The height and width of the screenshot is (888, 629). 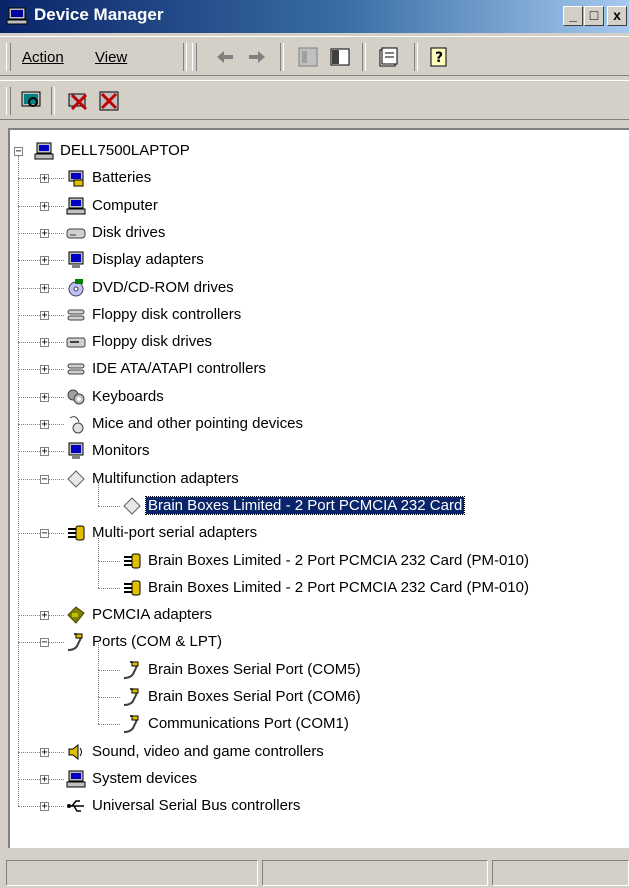 What do you see at coordinates (131, 669) in the screenshot?
I see `port-icon` at bounding box center [131, 669].